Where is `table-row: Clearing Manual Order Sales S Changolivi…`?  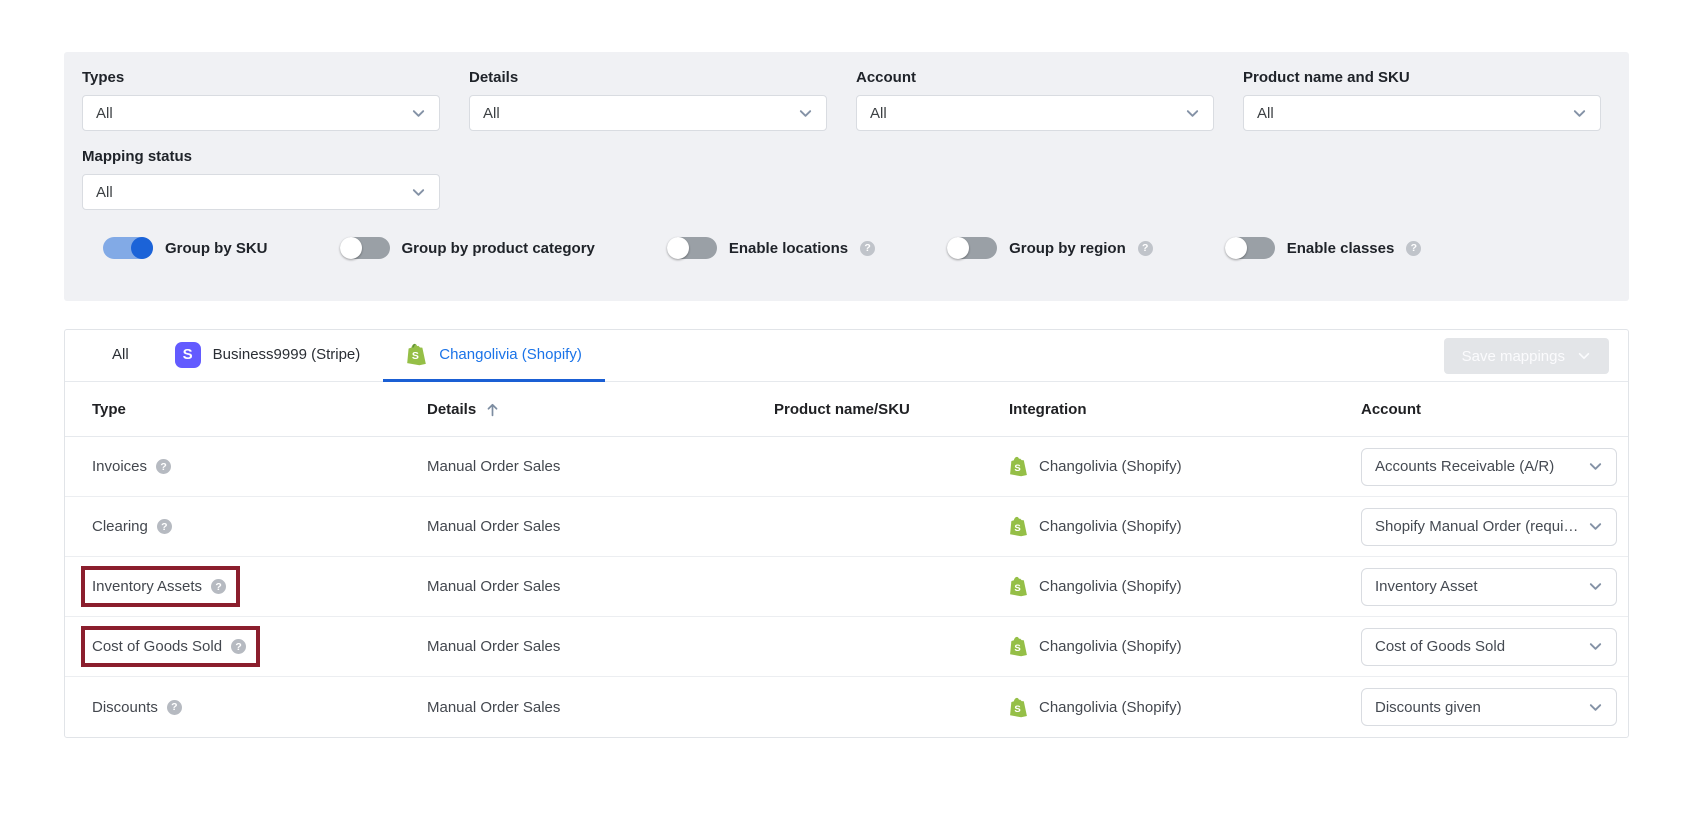
table-row: Clearing Manual Order Sales S Changolivi… is located at coordinates (846, 527).